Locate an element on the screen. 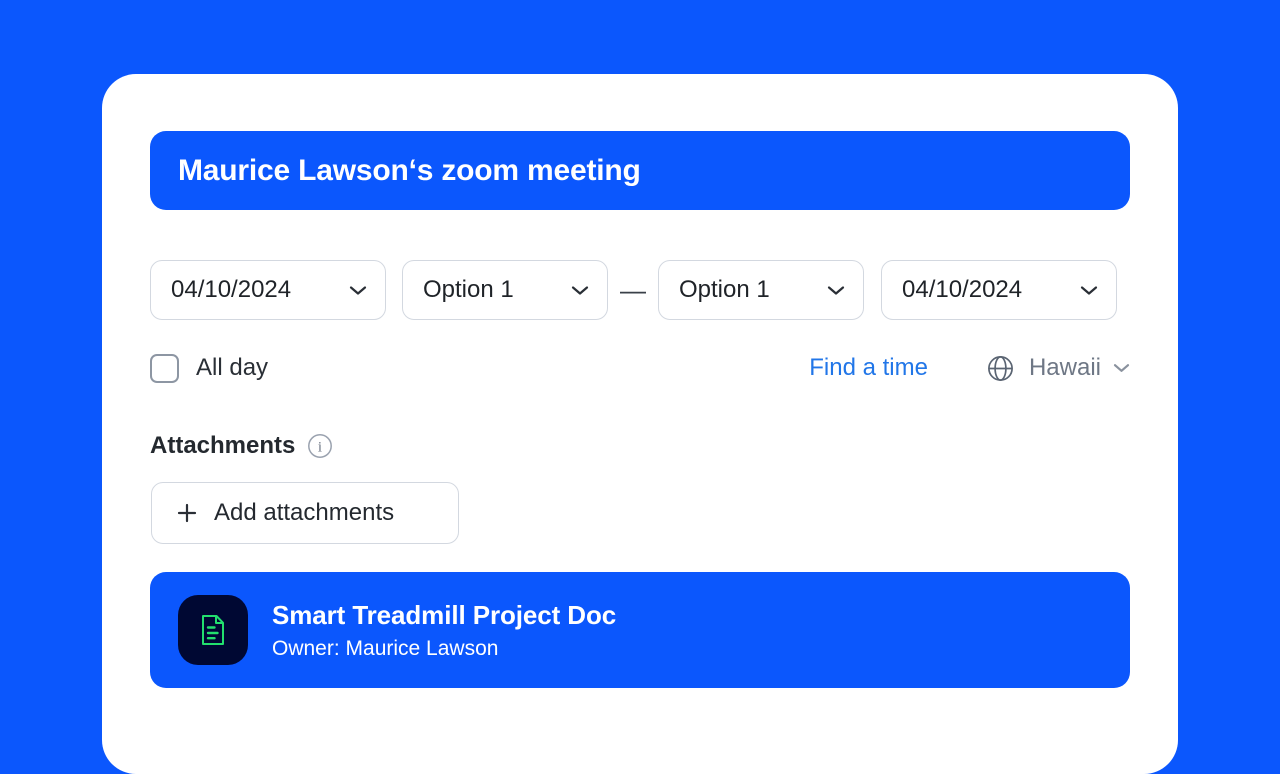  meeting-title: Maurice Lawson‘s zoom meeting is located at coordinates (409, 170).